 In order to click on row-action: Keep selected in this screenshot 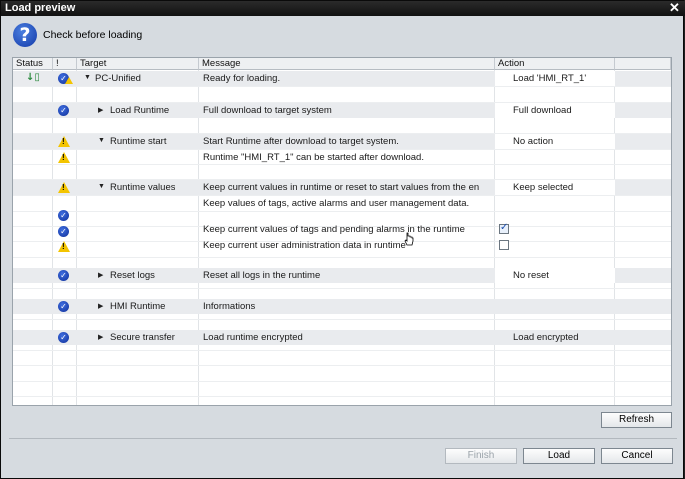, I will do `click(543, 187)`.